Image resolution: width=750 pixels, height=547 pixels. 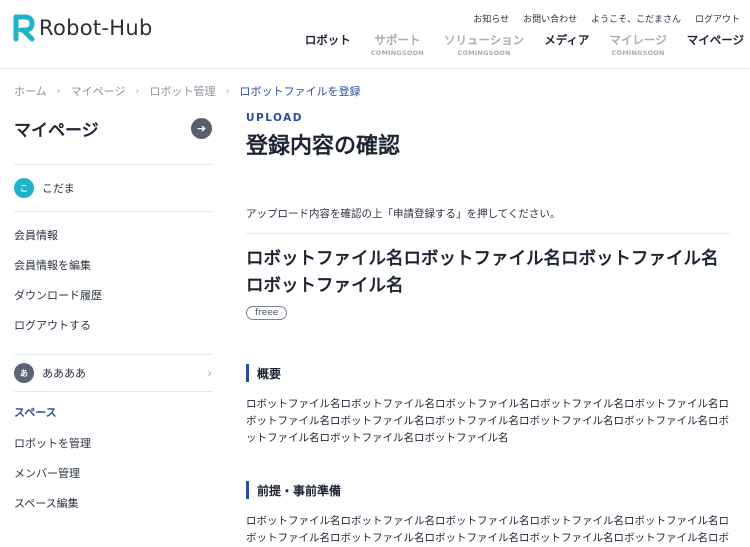 I want to click on nav-label: マイレージ, so click(x=638, y=40).